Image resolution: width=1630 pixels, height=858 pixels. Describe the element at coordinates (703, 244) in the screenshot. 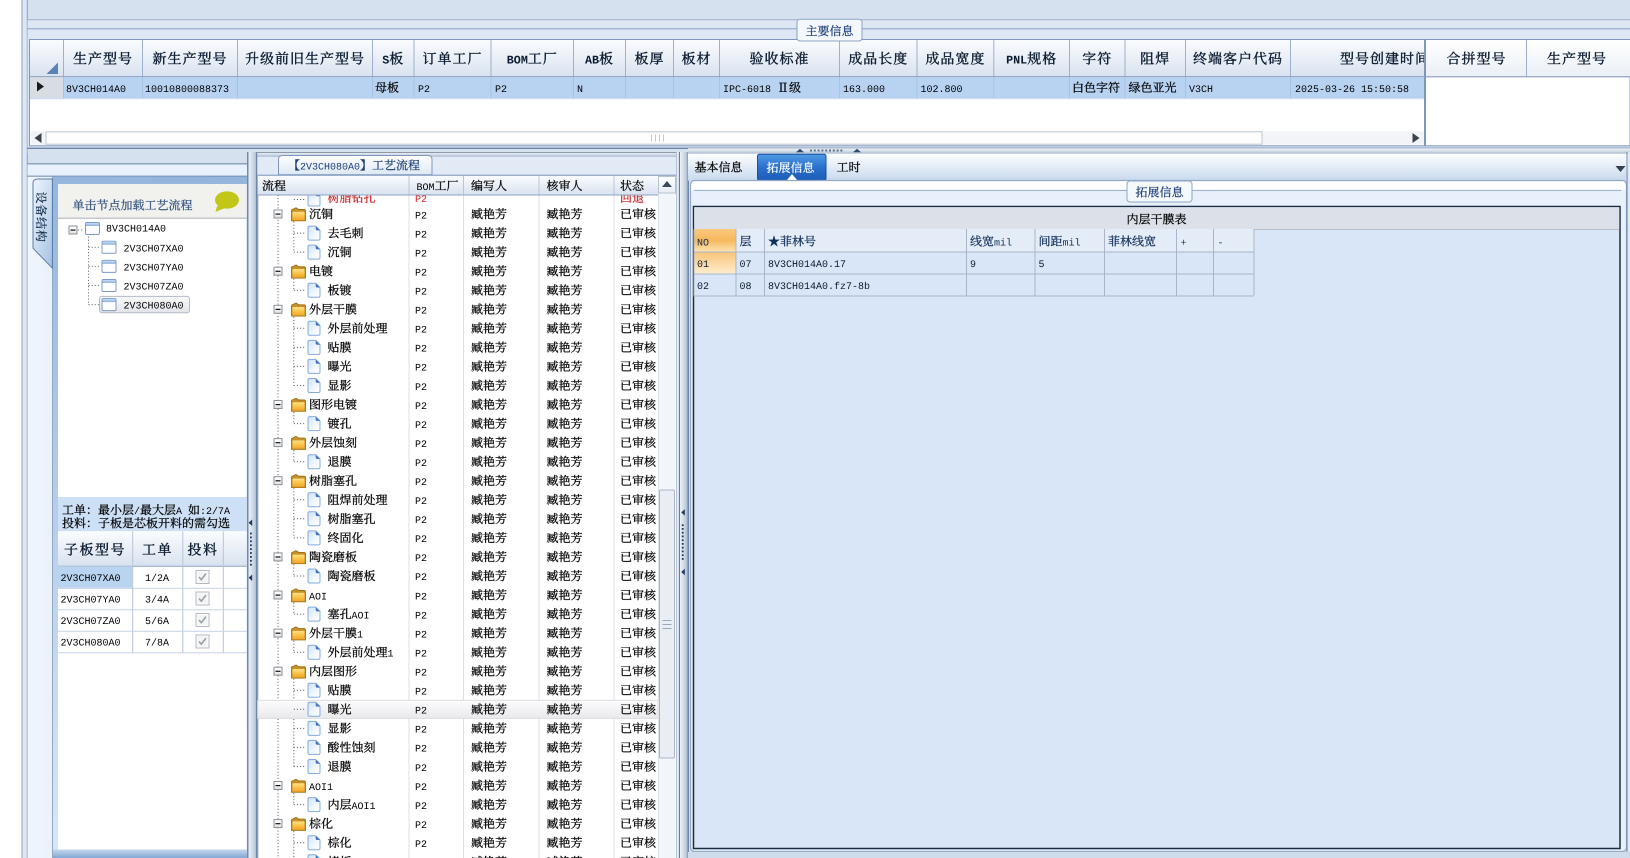

I see `svg-text: NO` at that location.